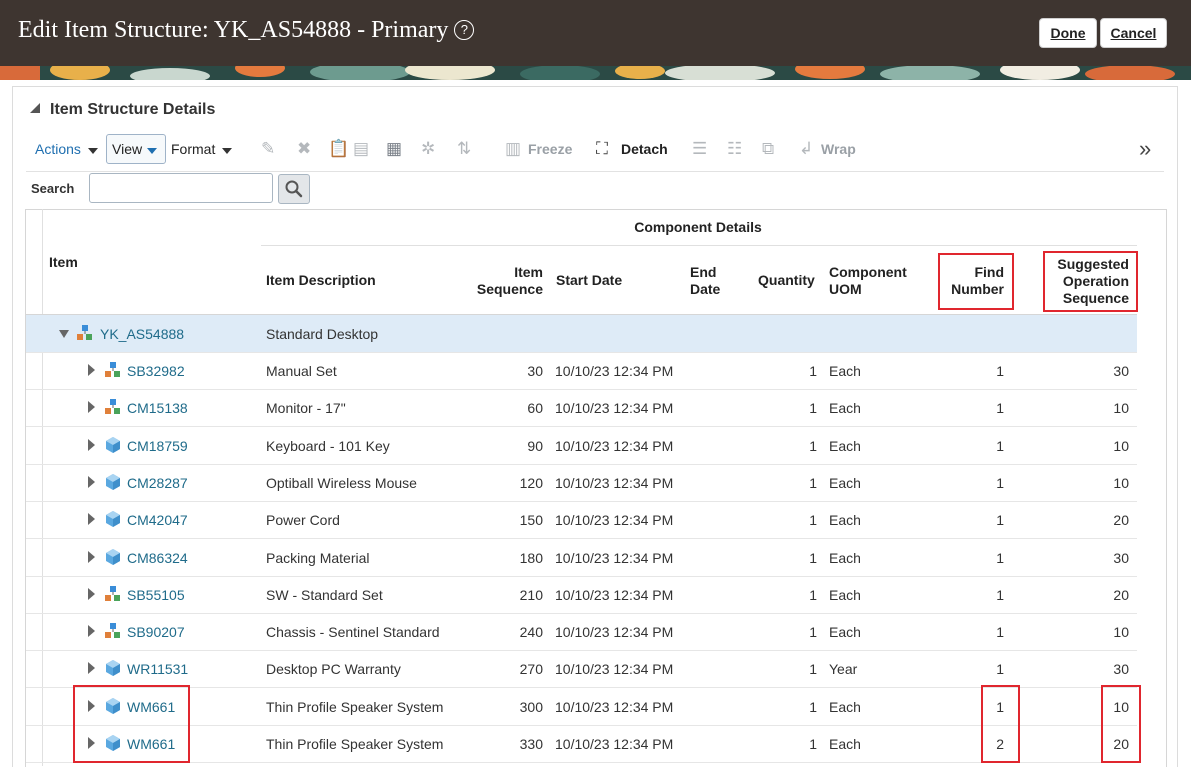 This screenshot has width=1191, height=767. I want to click on outdent-icon: ☷, so click(734, 149).